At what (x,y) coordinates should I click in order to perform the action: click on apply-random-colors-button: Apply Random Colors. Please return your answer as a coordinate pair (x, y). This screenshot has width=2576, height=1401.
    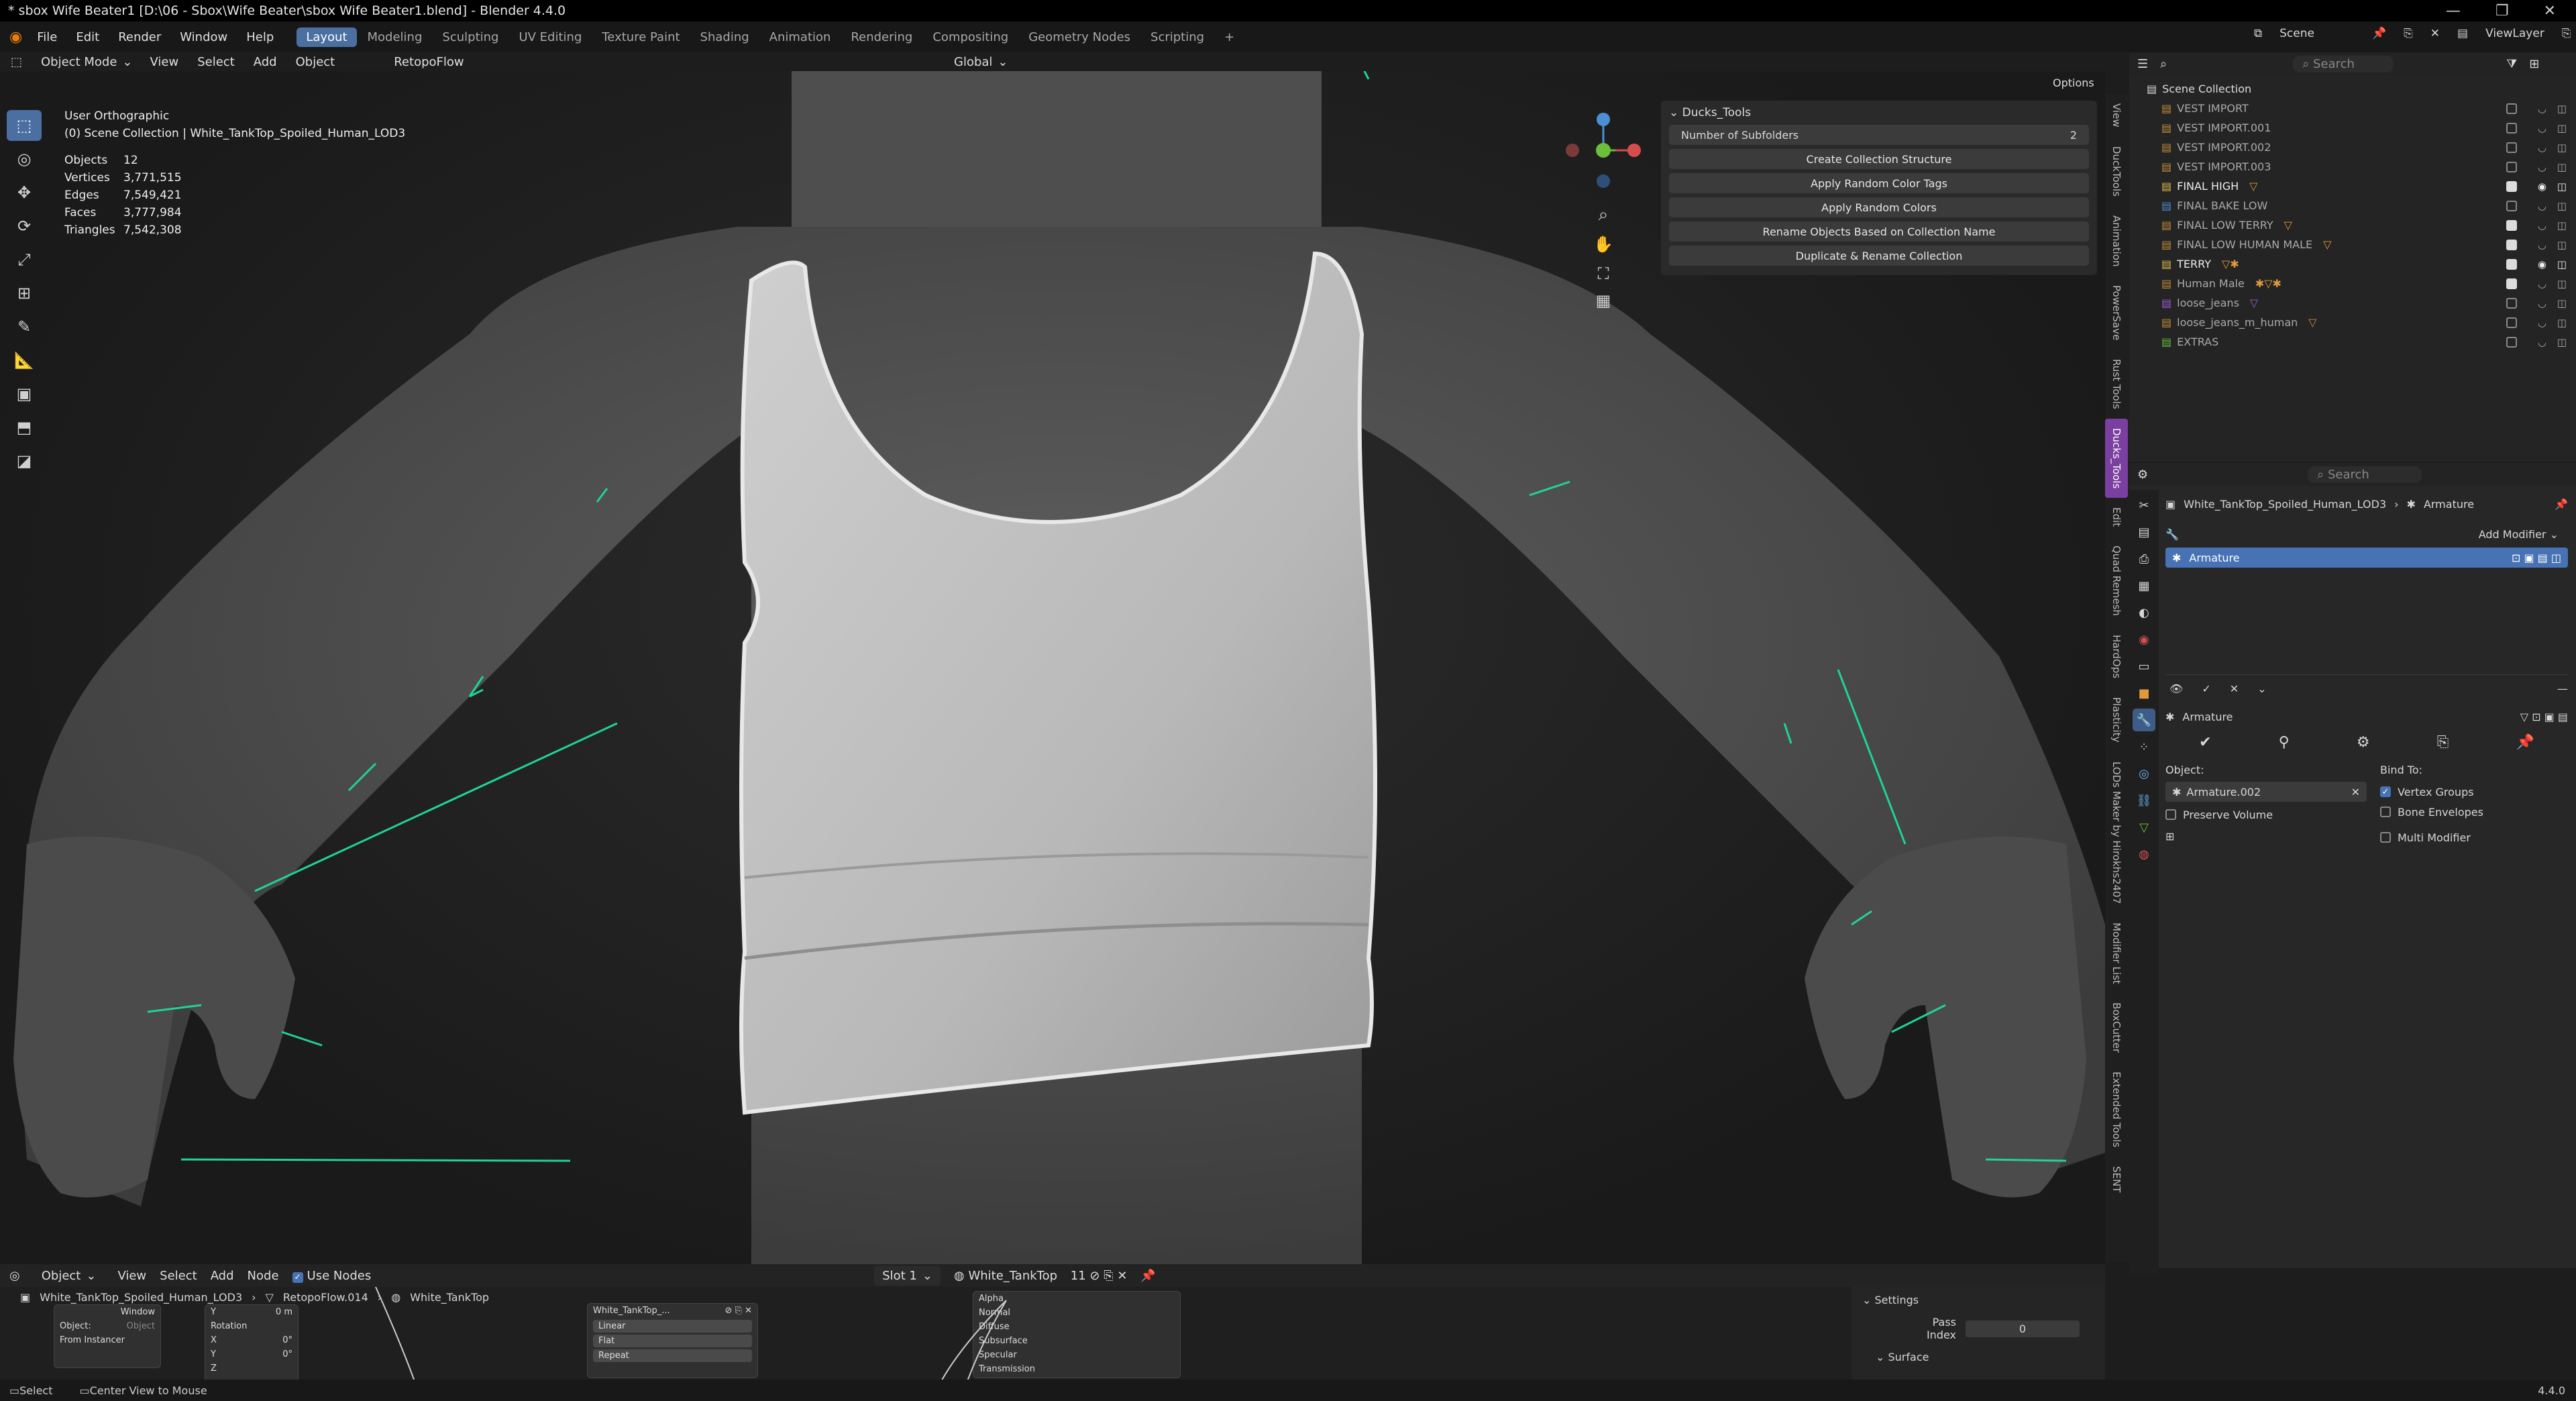
    Looking at the image, I should click on (1879, 207).